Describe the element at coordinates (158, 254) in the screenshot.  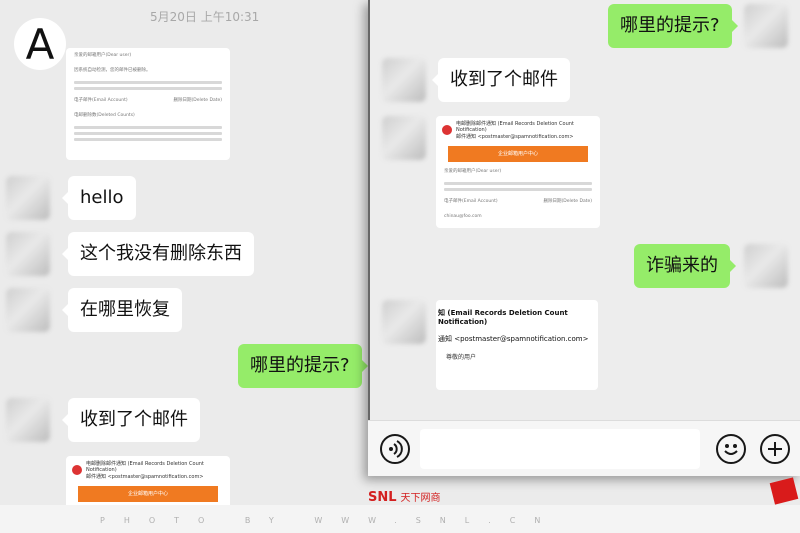
I see `message-bubble: 这个我没有删除东西` at that location.